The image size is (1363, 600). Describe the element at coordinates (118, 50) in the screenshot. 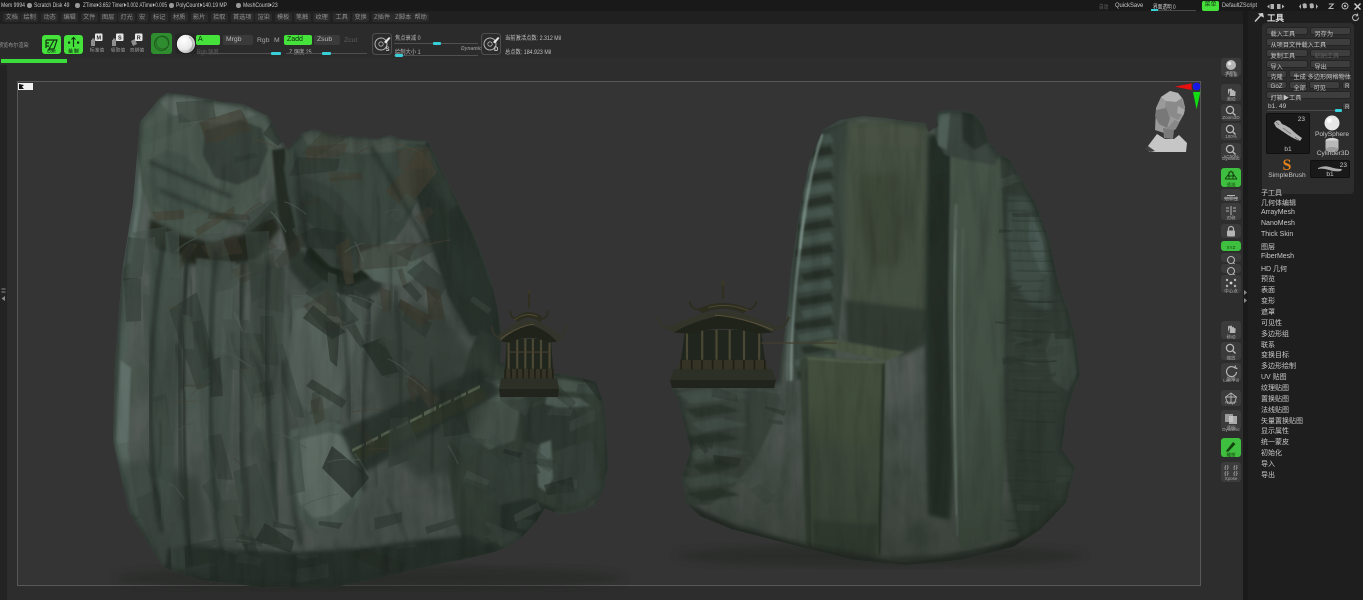

I see `svg-text: 吸取值` at that location.